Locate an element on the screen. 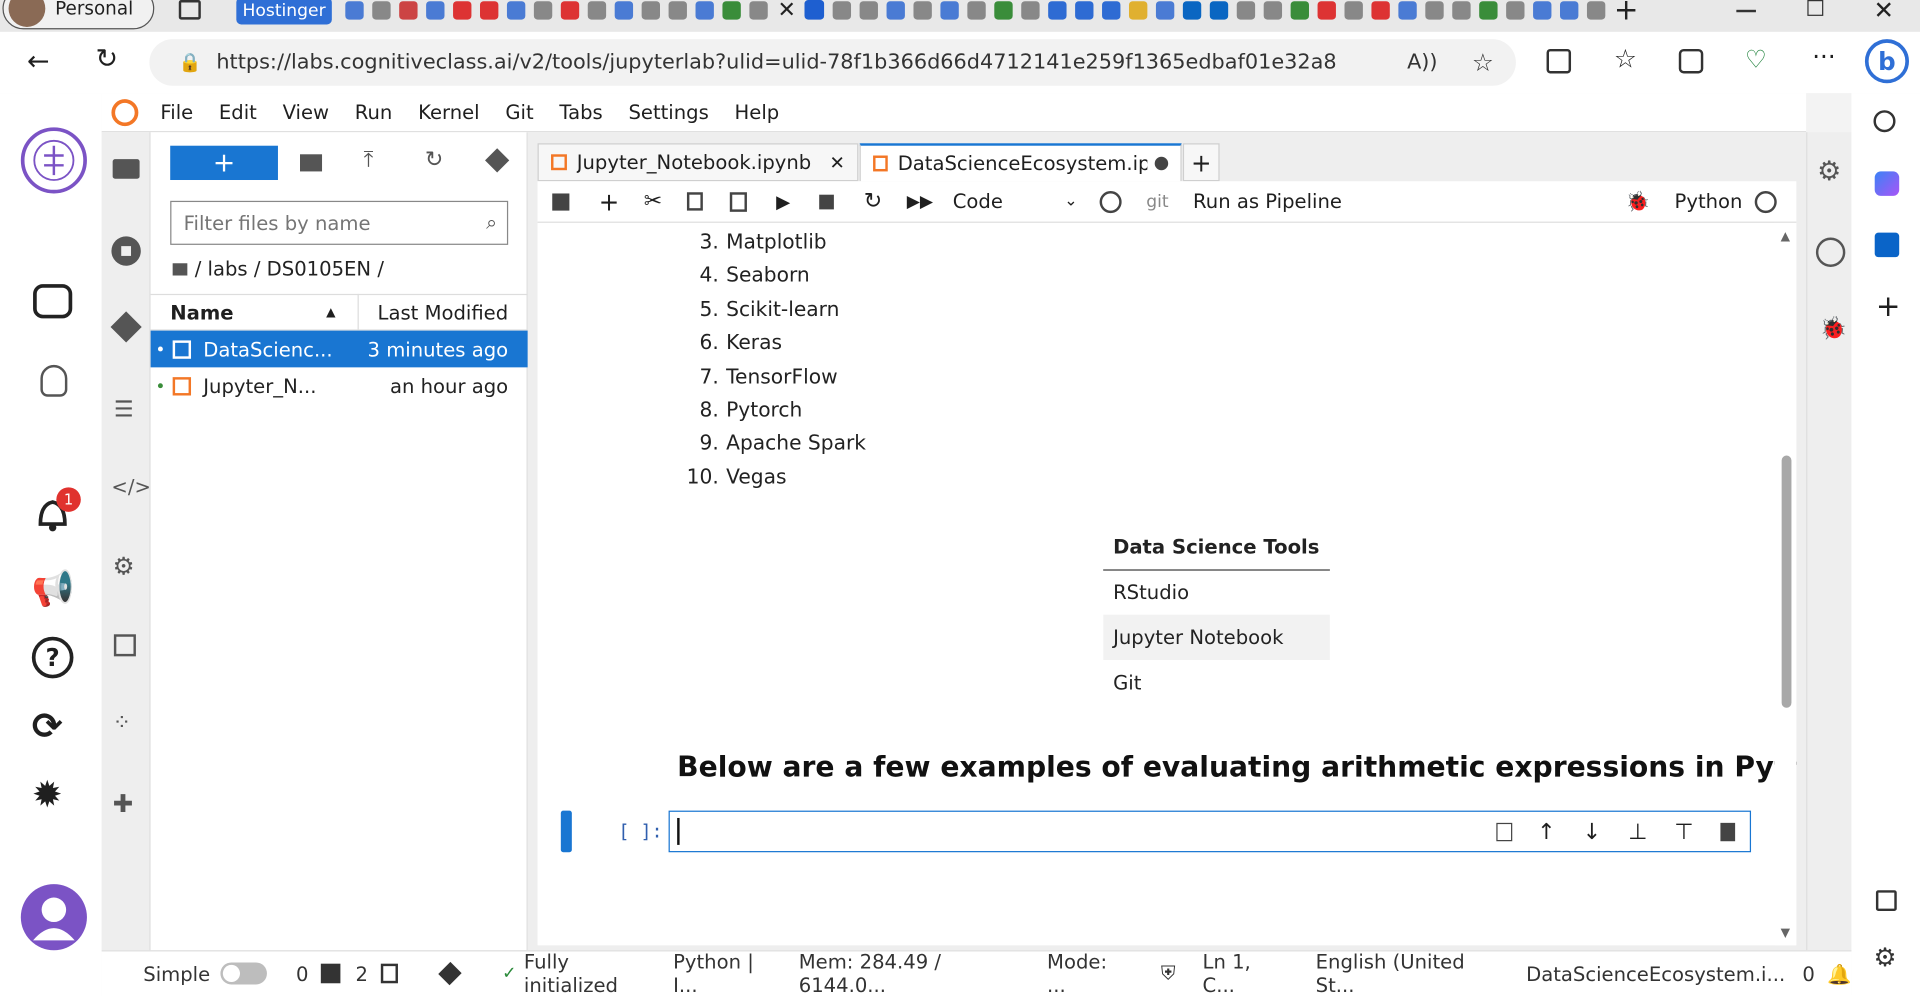  copy-icon is located at coordinates (694, 201).